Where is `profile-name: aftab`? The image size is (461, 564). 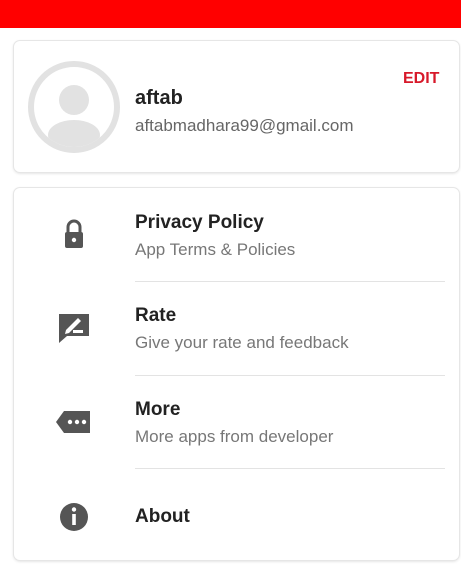
profile-name: aftab is located at coordinates (159, 98).